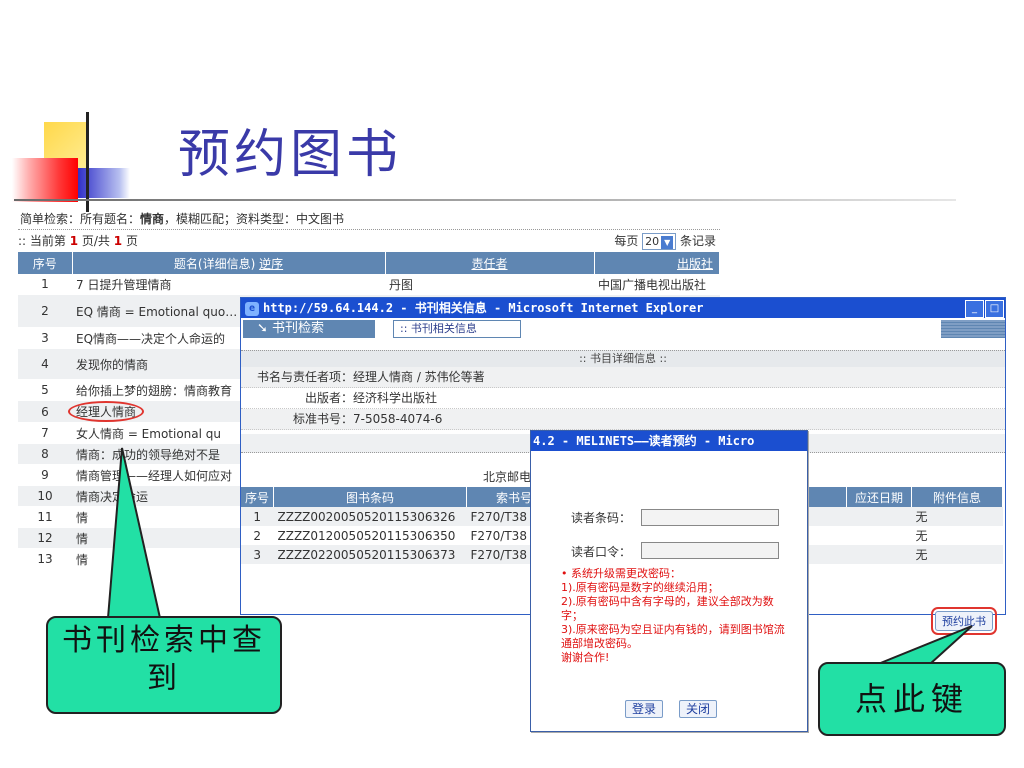 The image size is (1024, 768). Describe the element at coordinates (134, 533) in the screenshot. I see `left-callout-pointer` at that location.